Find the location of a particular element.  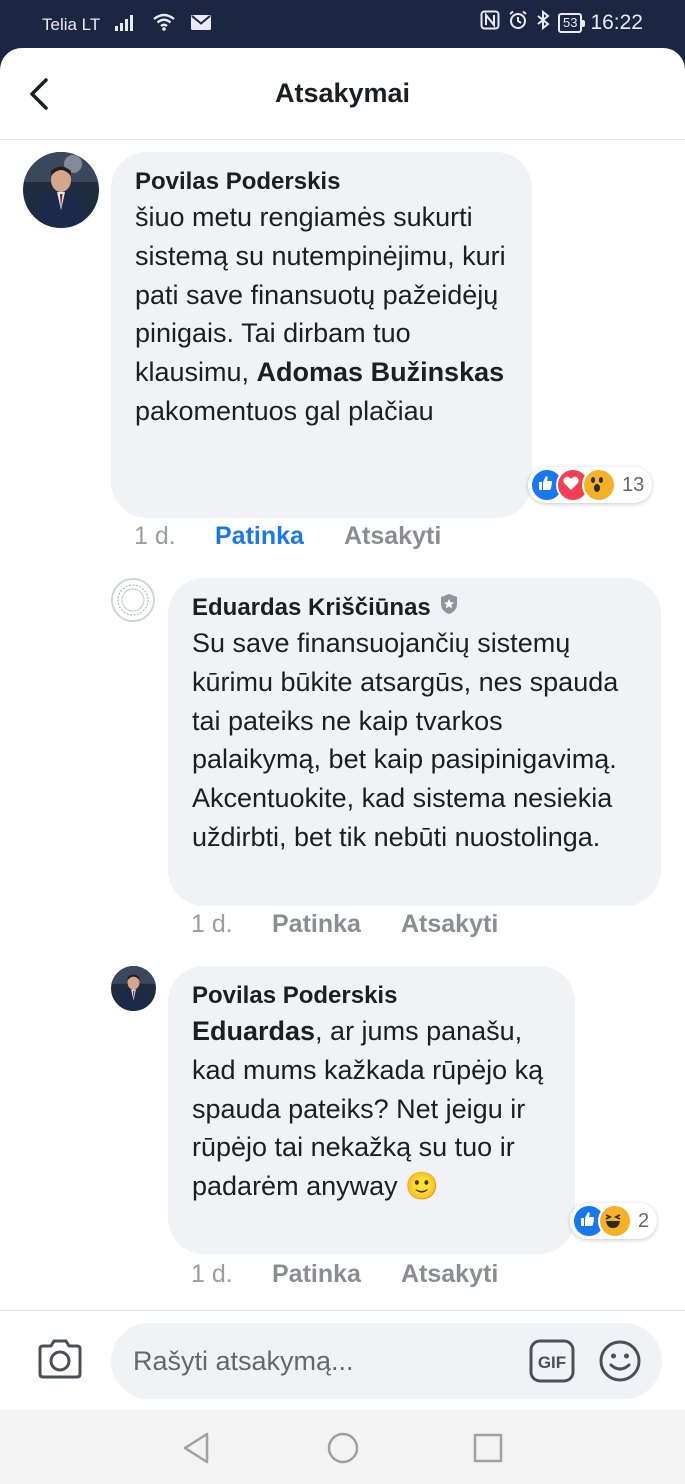

nfc-icon is located at coordinates (490, 23).